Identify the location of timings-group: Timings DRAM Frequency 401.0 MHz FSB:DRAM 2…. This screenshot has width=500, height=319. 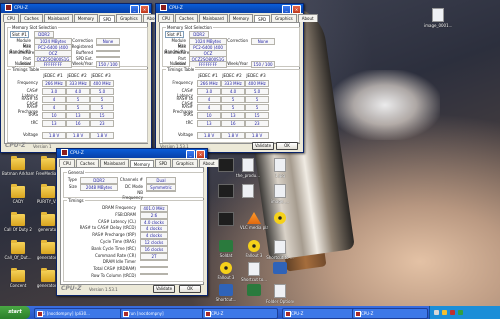
(133, 240).